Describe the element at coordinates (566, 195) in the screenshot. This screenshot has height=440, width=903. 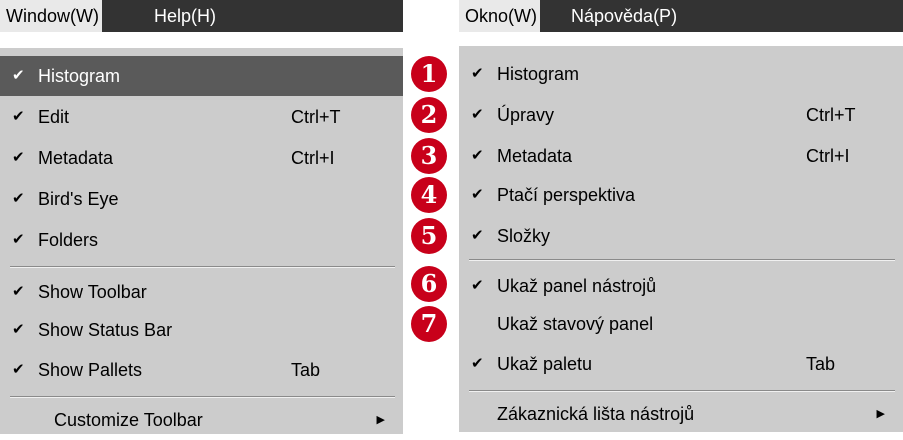
I see `menu-item-label: Ptačí perspektiva` at that location.